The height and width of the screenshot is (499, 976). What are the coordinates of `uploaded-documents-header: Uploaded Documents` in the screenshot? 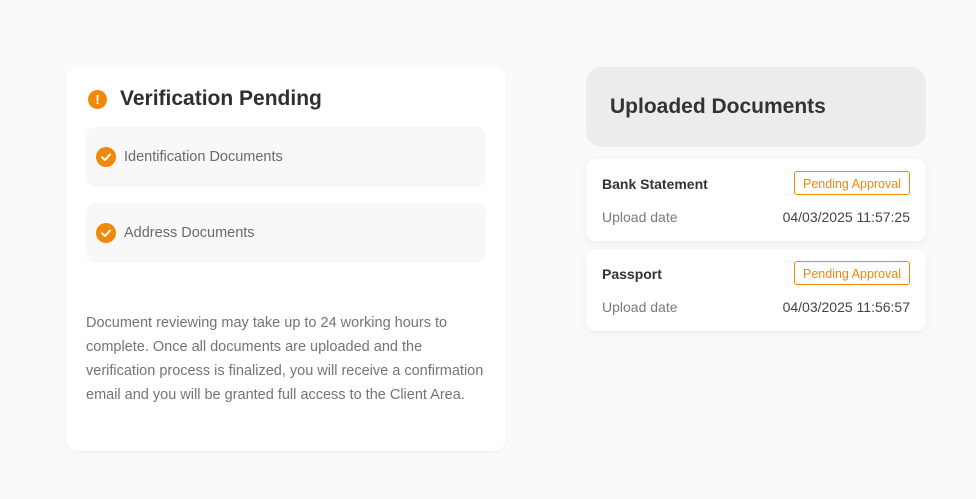 It's located at (756, 107).